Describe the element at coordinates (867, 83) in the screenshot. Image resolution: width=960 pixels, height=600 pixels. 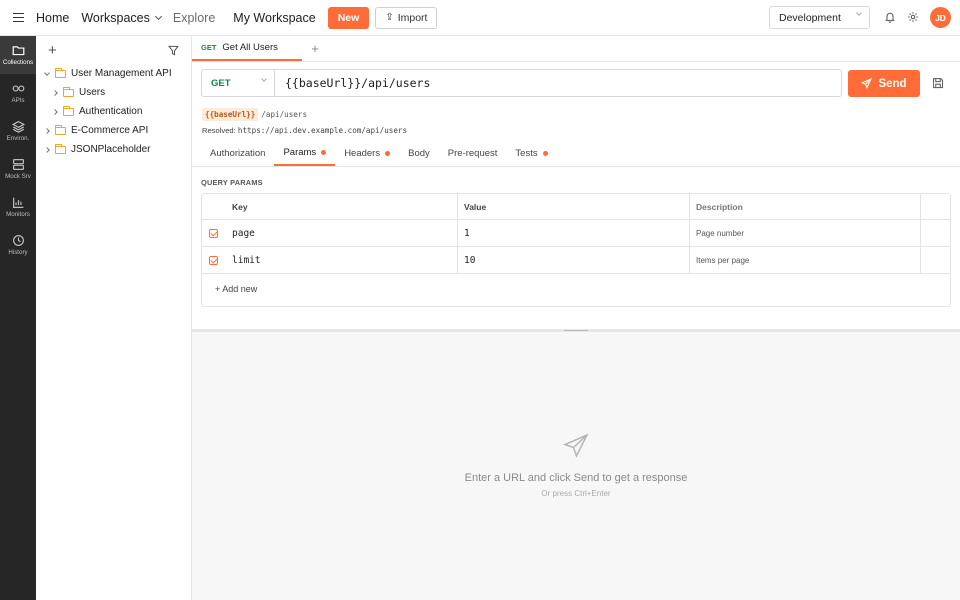
I see `send-icon` at that location.